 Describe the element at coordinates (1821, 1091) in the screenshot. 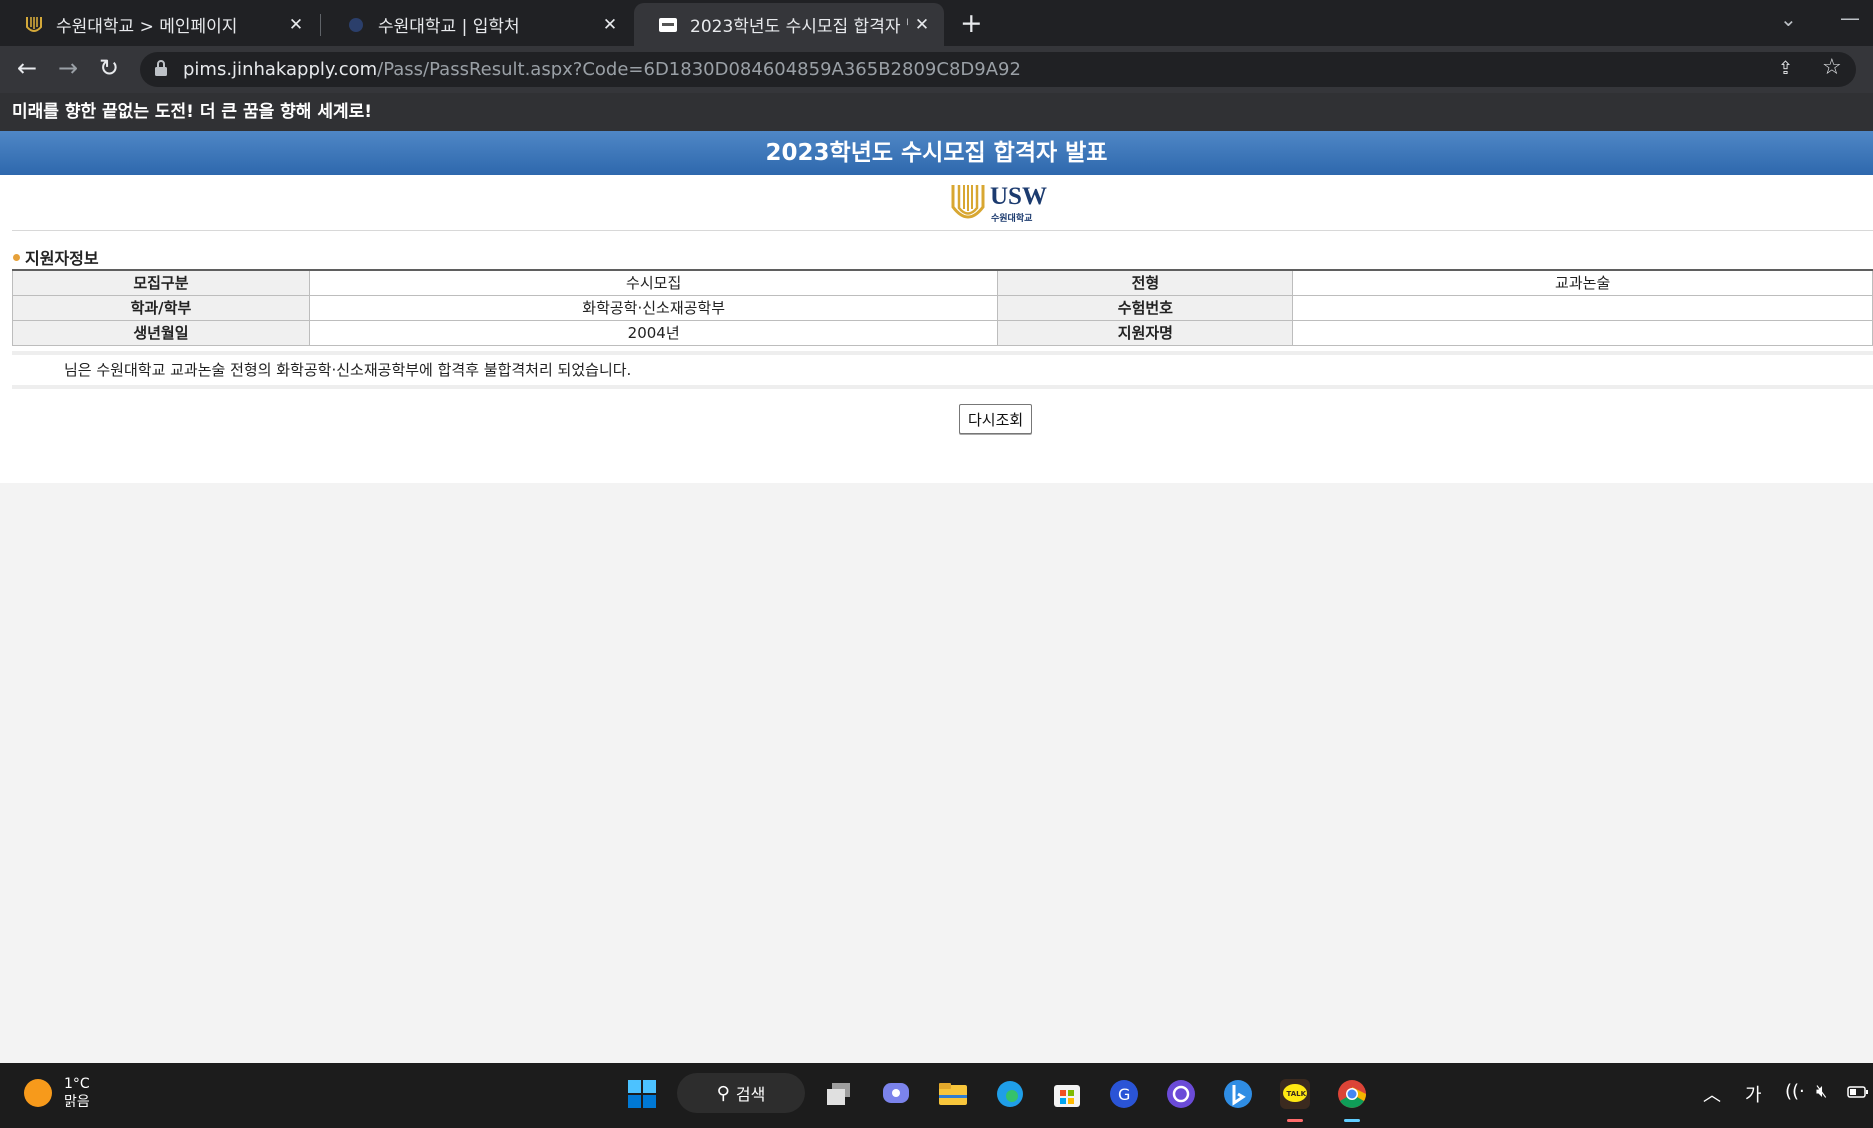

I see `volume-muted-icon: 🔇︎` at that location.